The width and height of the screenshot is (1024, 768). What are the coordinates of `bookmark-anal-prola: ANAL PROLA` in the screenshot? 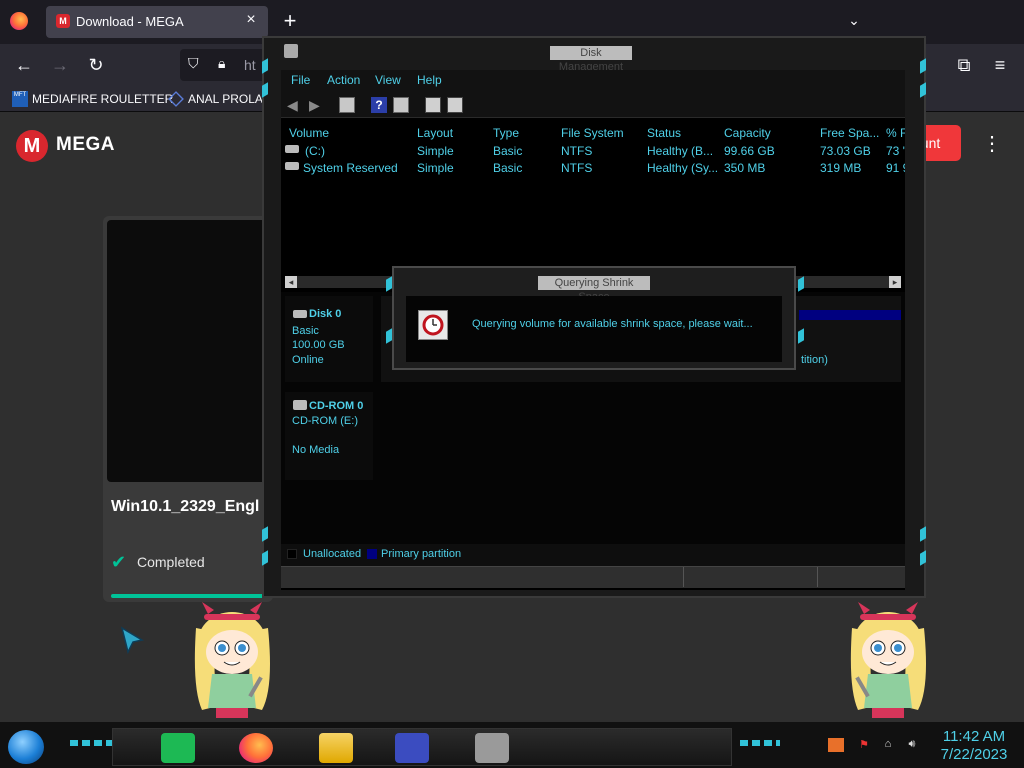 It's located at (225, 99).